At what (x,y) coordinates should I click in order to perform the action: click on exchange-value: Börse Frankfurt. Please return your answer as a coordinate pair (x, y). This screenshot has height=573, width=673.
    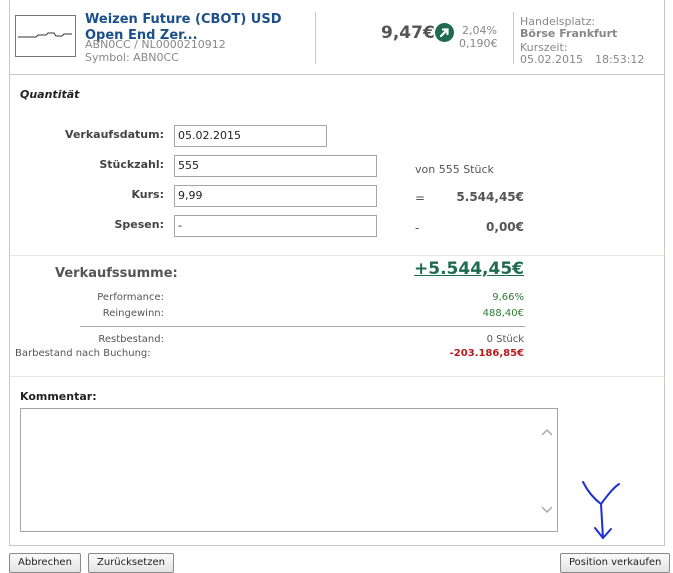
    Looking at the image, I should click on (569, 33).